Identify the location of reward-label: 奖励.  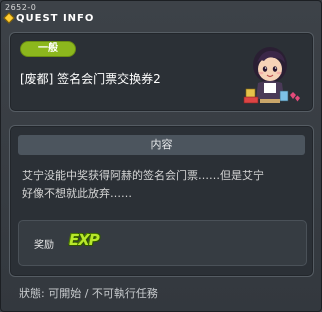
(44, 245).